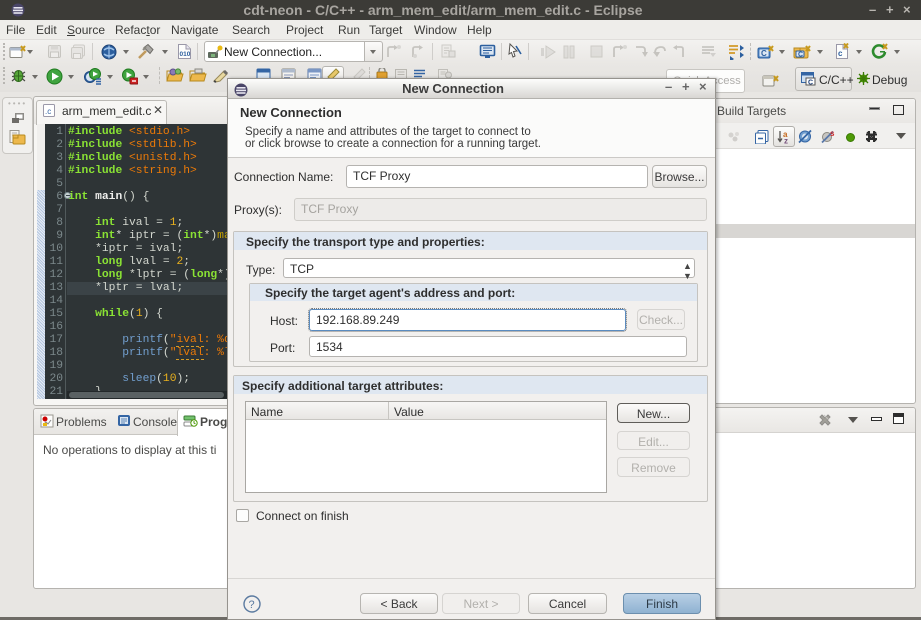  I want to click on svg-text: s, so click(832, 133).